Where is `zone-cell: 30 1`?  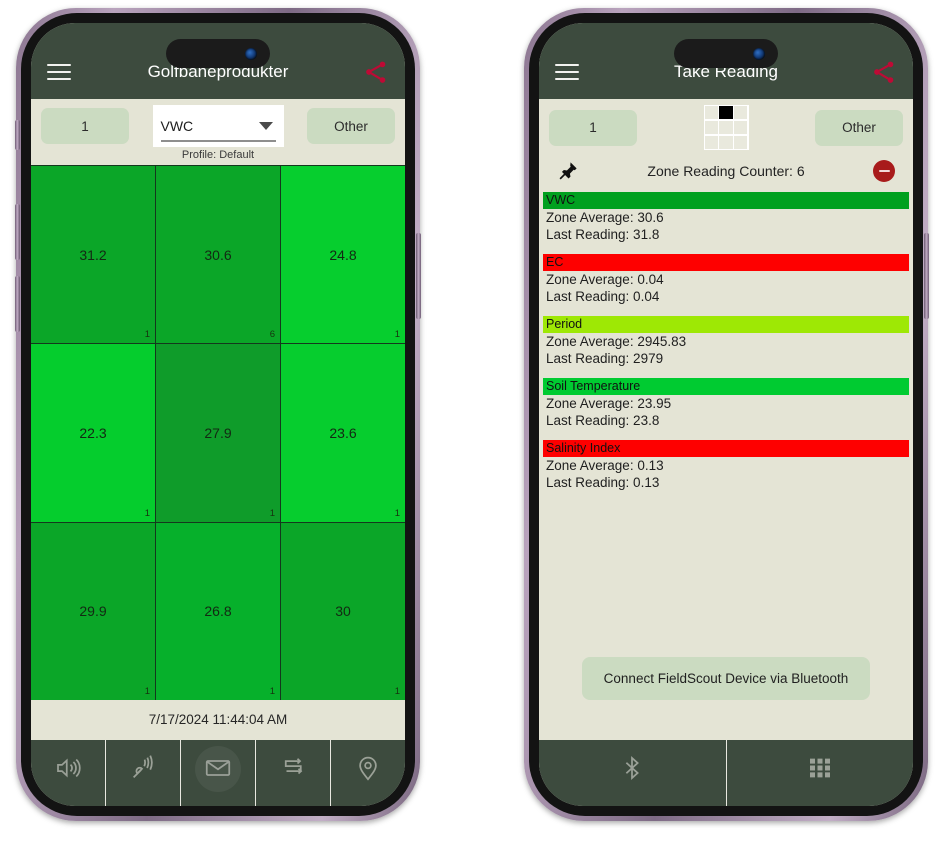 zone-cell: 30 1 is located at coordinates (343, 611).